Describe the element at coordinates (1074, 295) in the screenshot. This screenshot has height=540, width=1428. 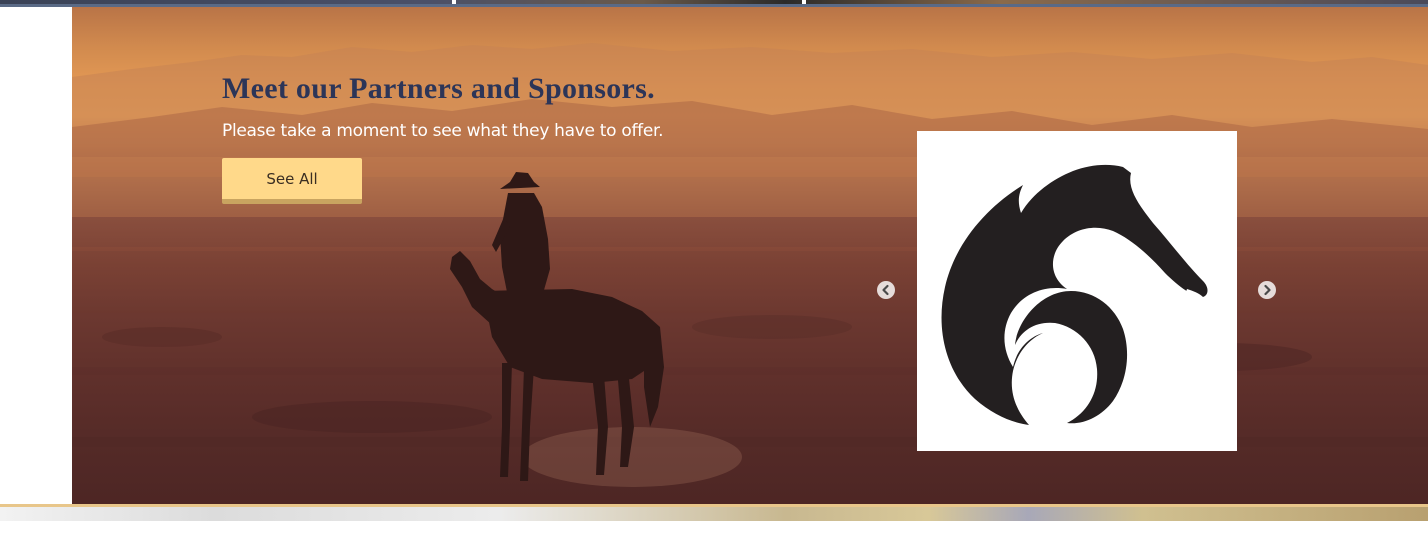
I see `horse-head-logo` at that location.